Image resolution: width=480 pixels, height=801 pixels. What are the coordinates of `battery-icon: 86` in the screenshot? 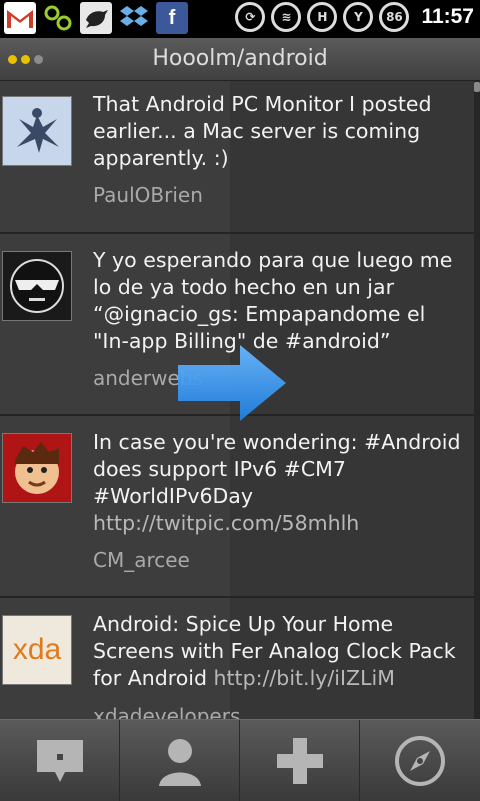 It's located at (394, 17).